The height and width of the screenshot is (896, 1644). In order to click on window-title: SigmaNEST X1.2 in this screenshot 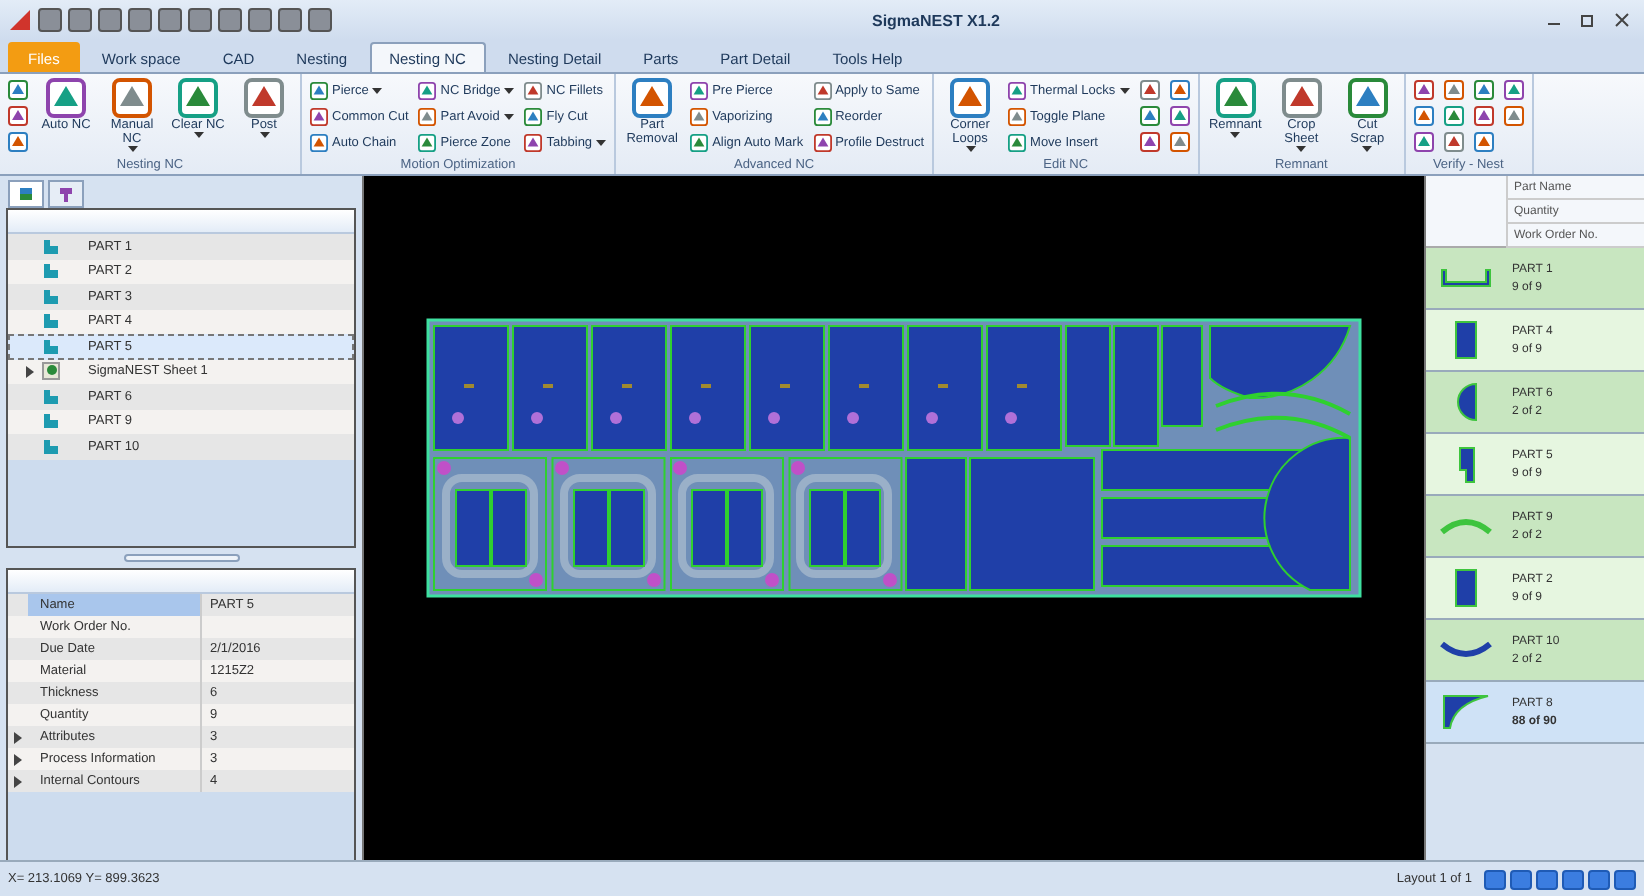, I will do `click(936, 20)`.